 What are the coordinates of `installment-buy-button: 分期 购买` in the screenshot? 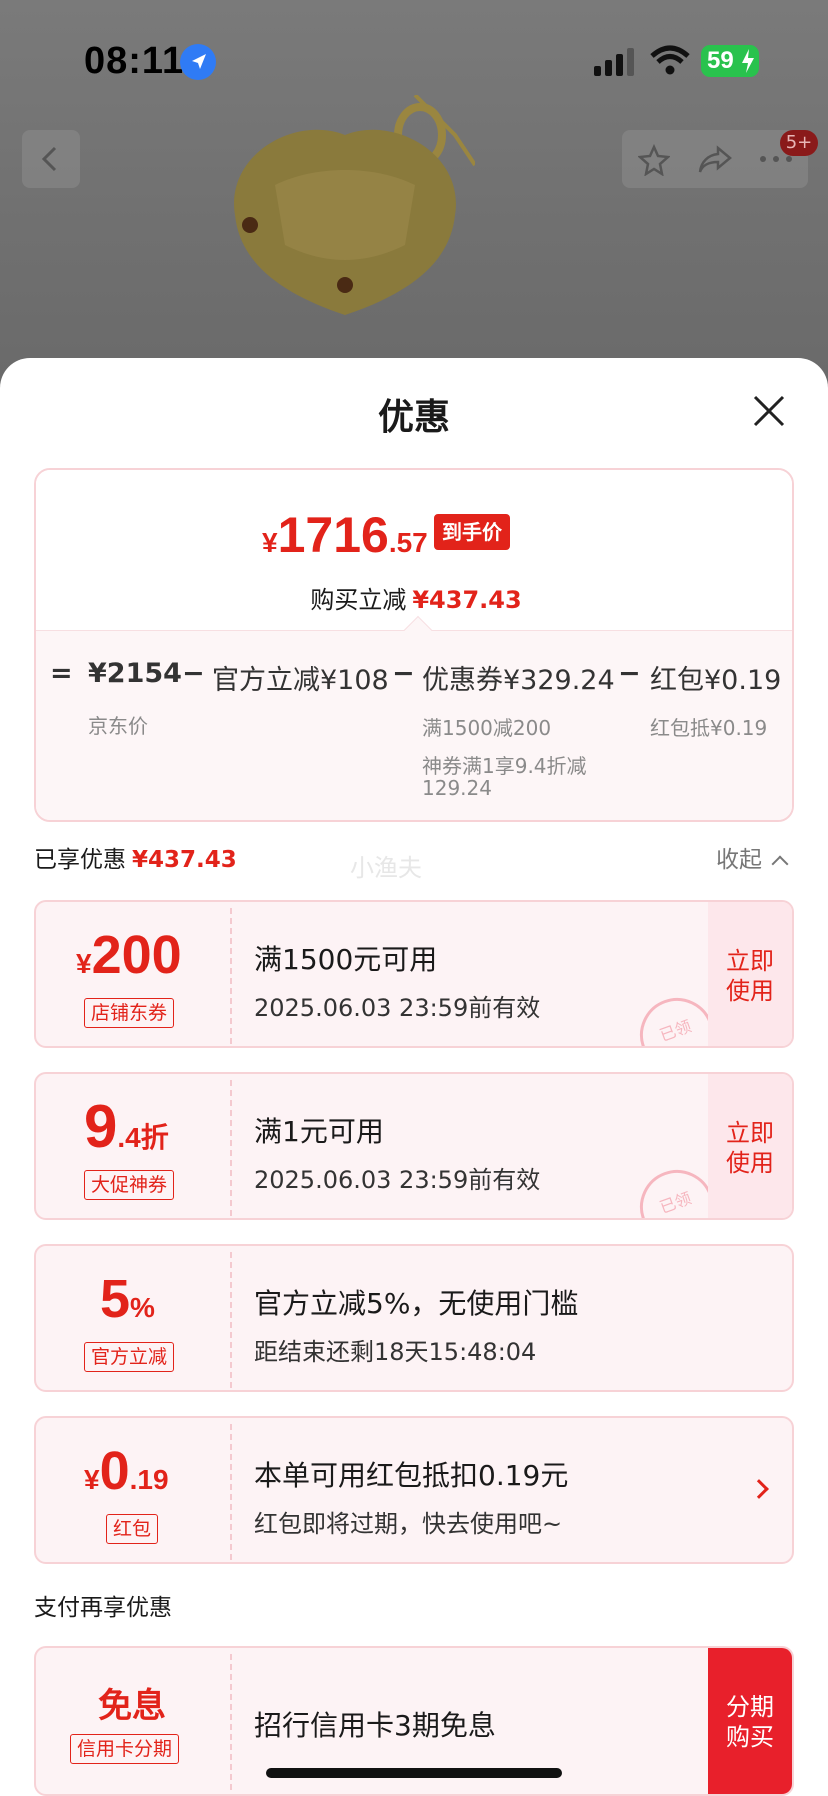 It's located at (750, 1721).